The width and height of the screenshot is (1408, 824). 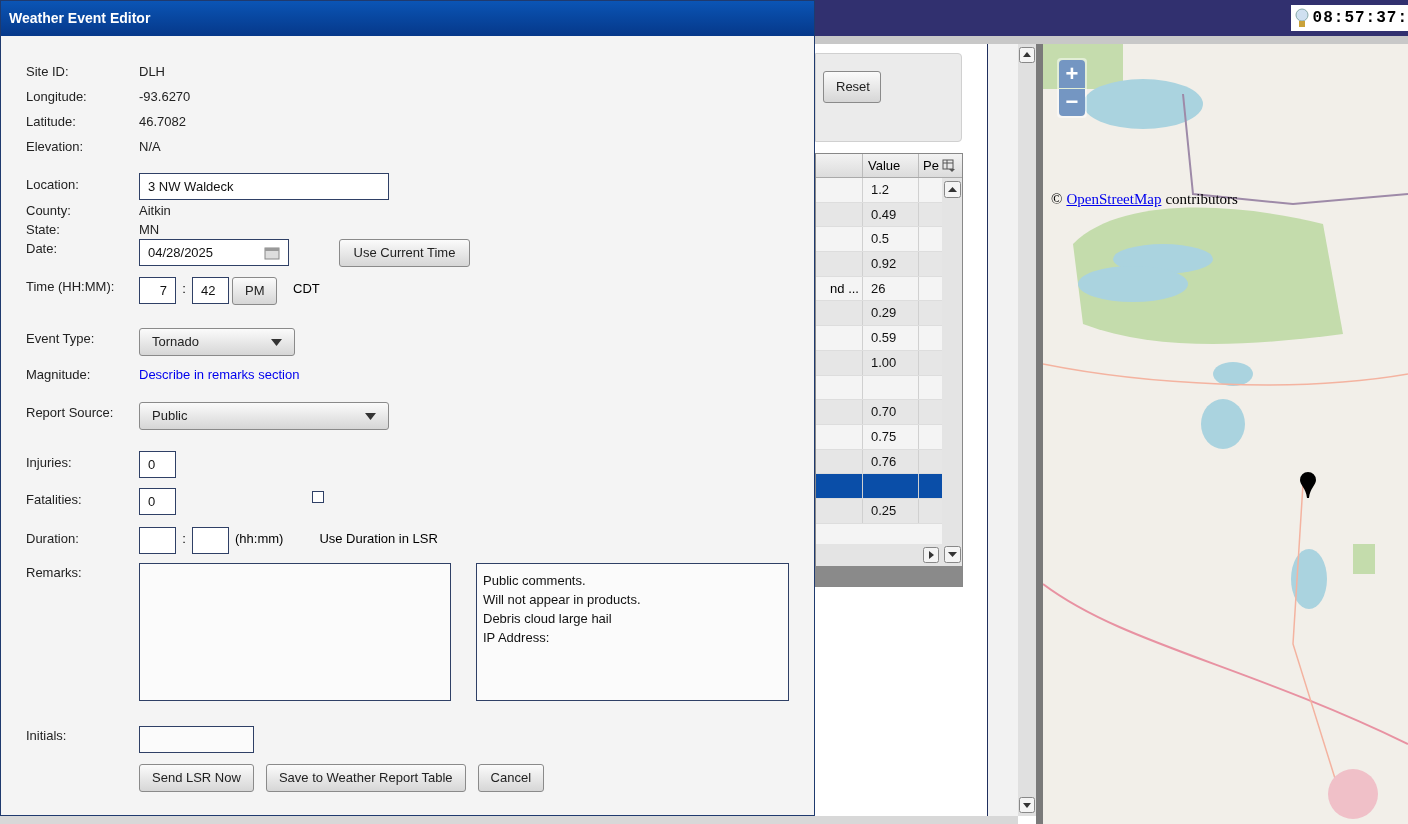 What do you see at coordinates (162, 122) in the screenshot?
I see `field-value: 46.7082` at bounding box center [162, 122].